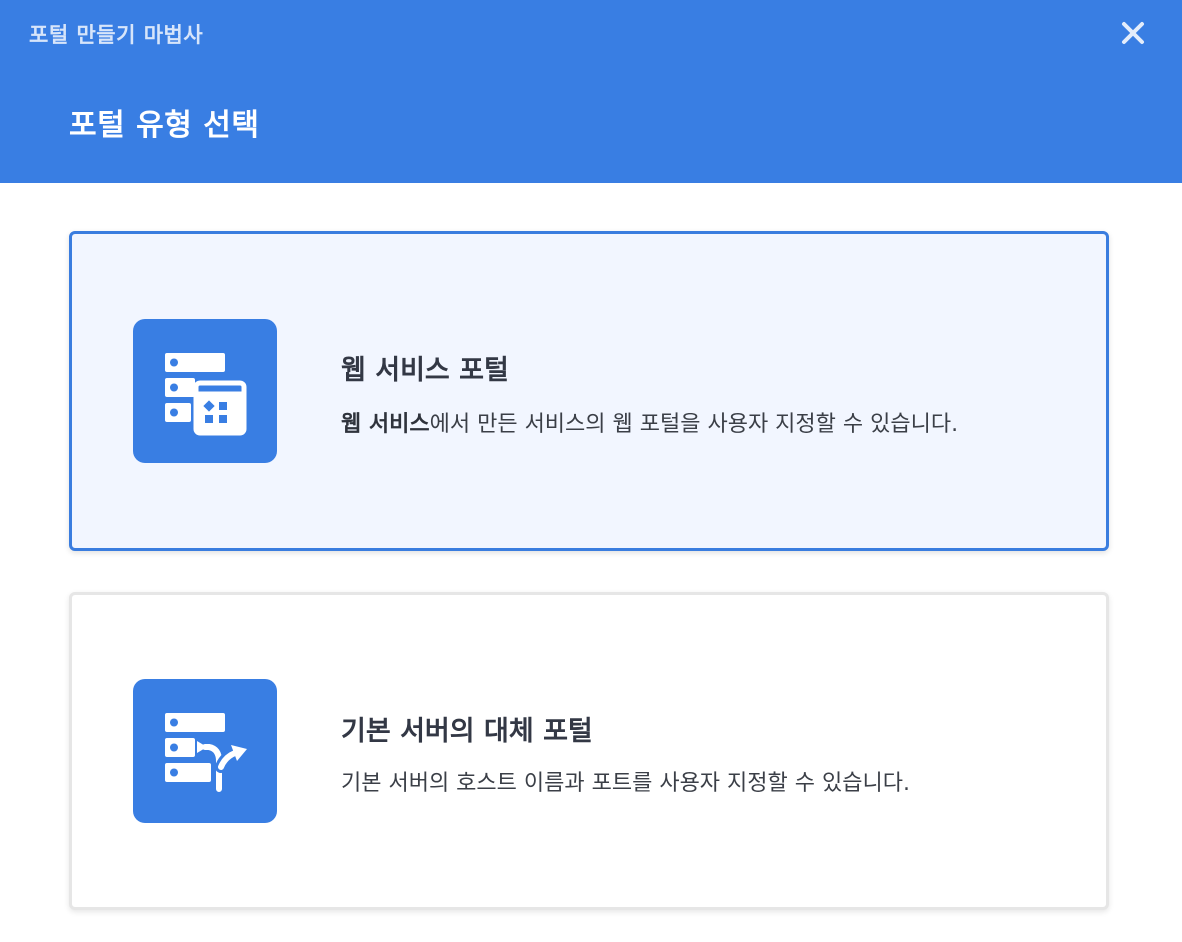 The height and width of the screenshot is (942, 1182). Describe the element at coordinates (694, 424) in the screenshot. I see `option-description-text: 에서 만든 서비스의 웹 포털을 사용자 지정할 수 있습니다.` at that location.